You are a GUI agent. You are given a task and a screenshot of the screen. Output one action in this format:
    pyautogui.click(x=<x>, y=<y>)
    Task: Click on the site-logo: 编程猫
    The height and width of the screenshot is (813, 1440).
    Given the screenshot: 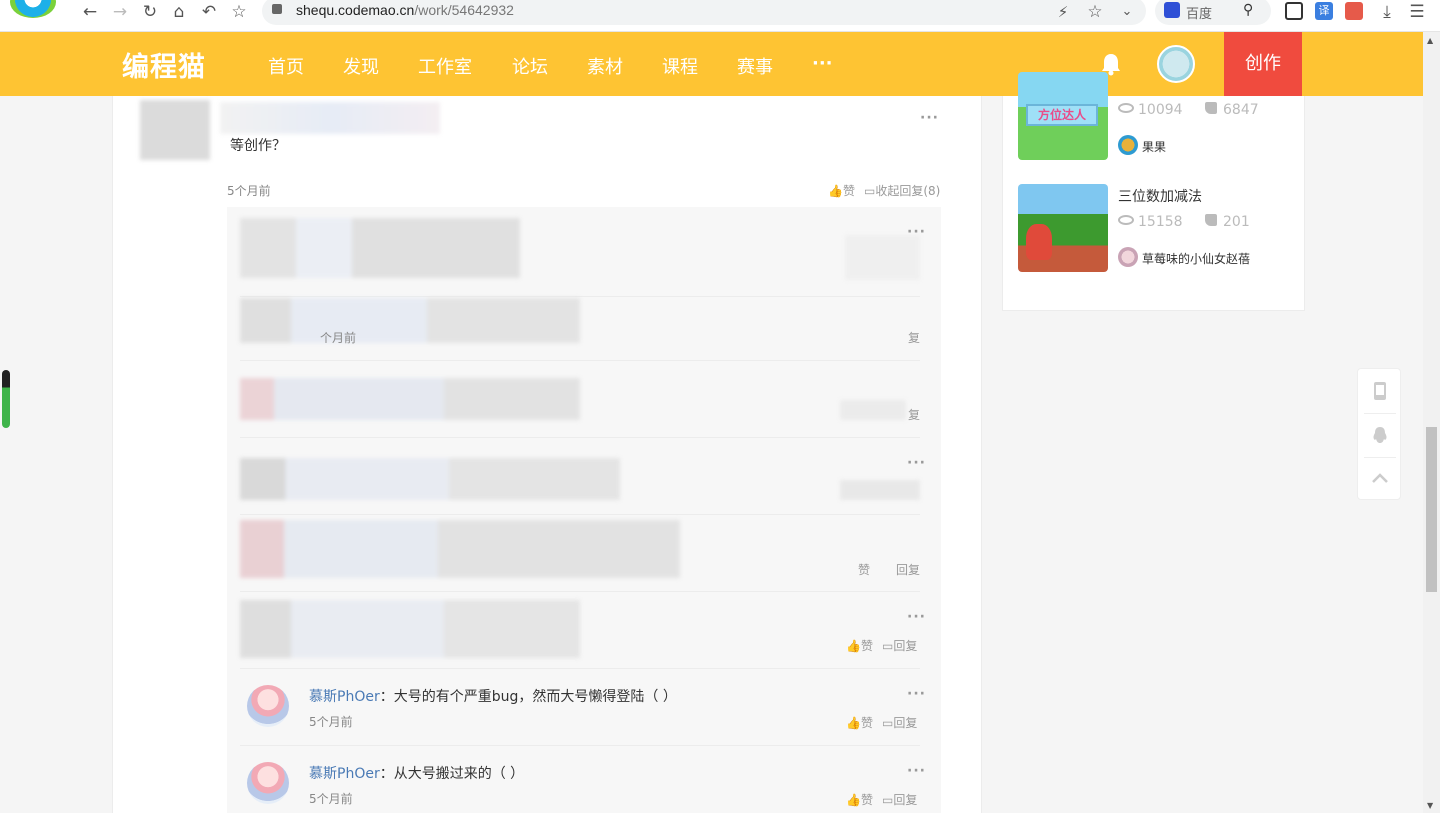 What is the action you would take?
    pyautogui.click(x=164, y=64)
    